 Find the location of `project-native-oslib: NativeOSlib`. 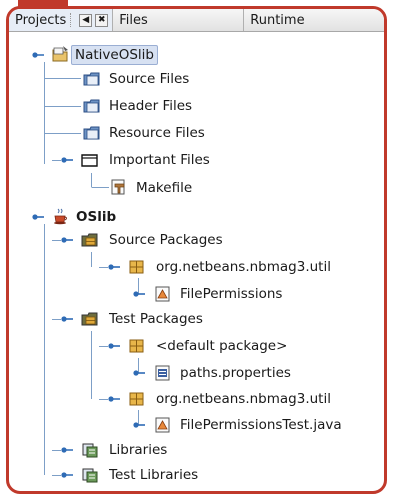

project-native-oslib: NativeOSlib is located at coordinates (114, 55).